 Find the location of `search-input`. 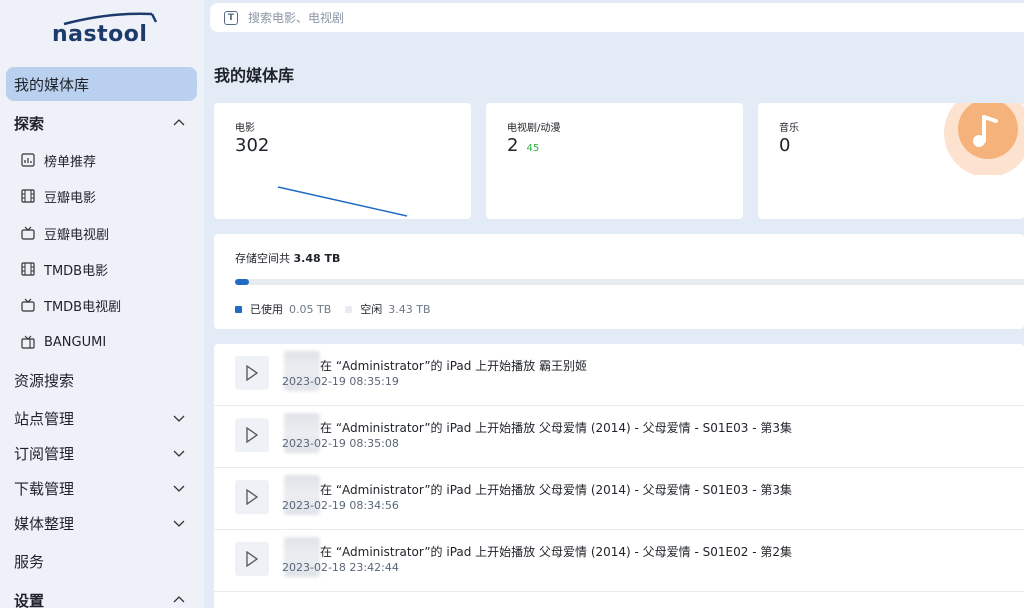

search-input is located at coordinates (548, 17).